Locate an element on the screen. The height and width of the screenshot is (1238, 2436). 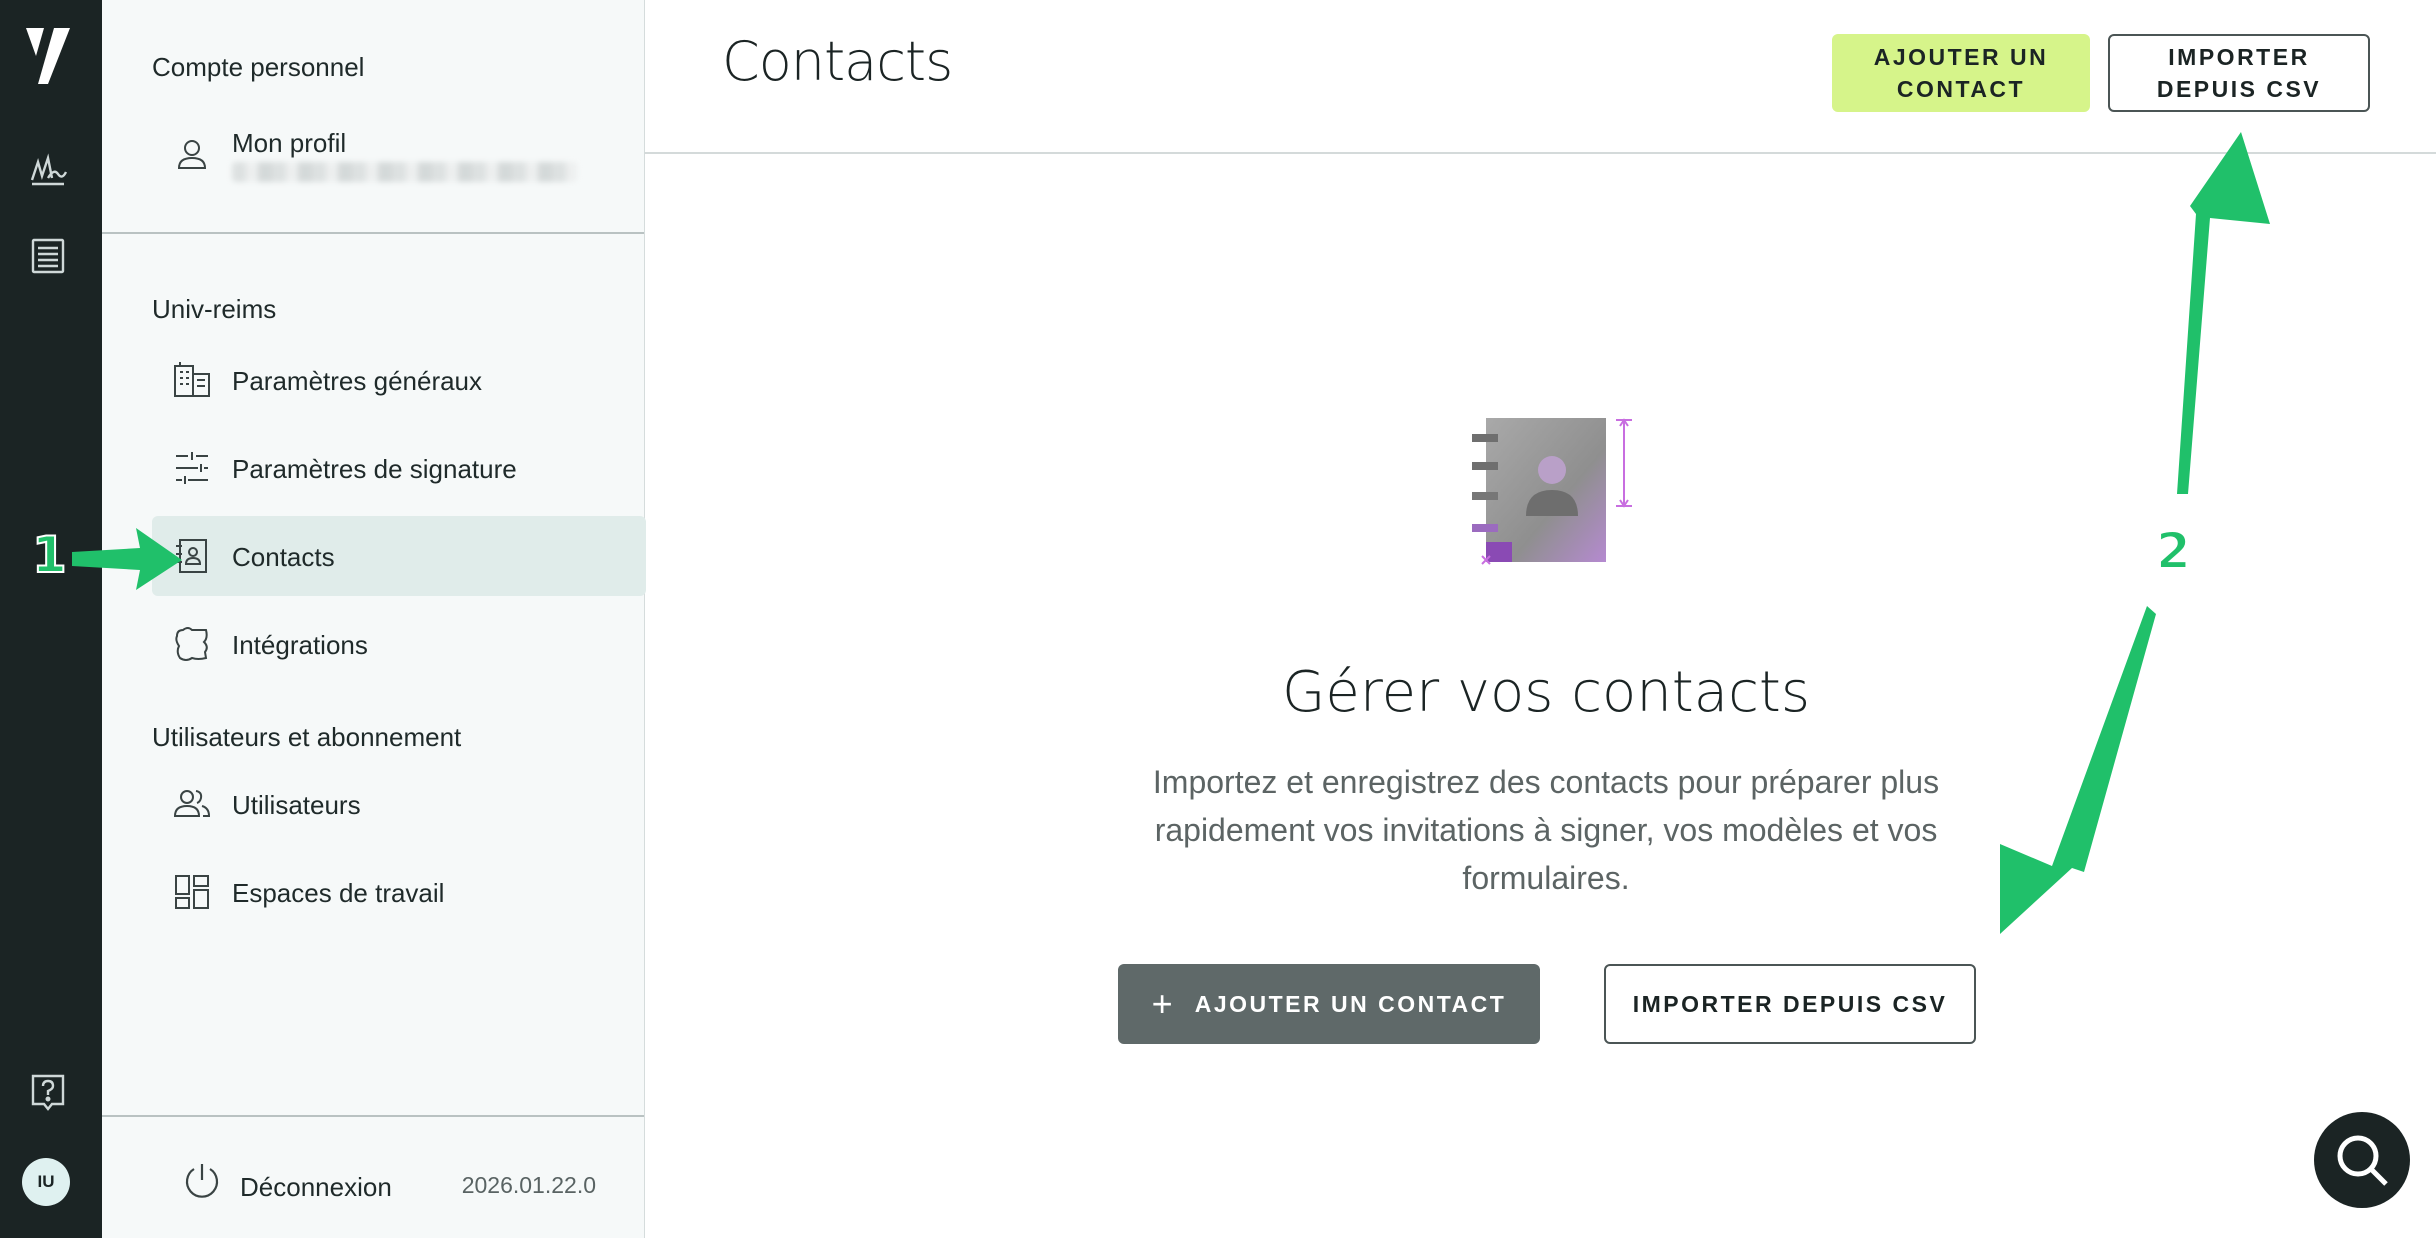
sidebar-item-workspaces: Espaces de travail is located at coordinates (399, 892).